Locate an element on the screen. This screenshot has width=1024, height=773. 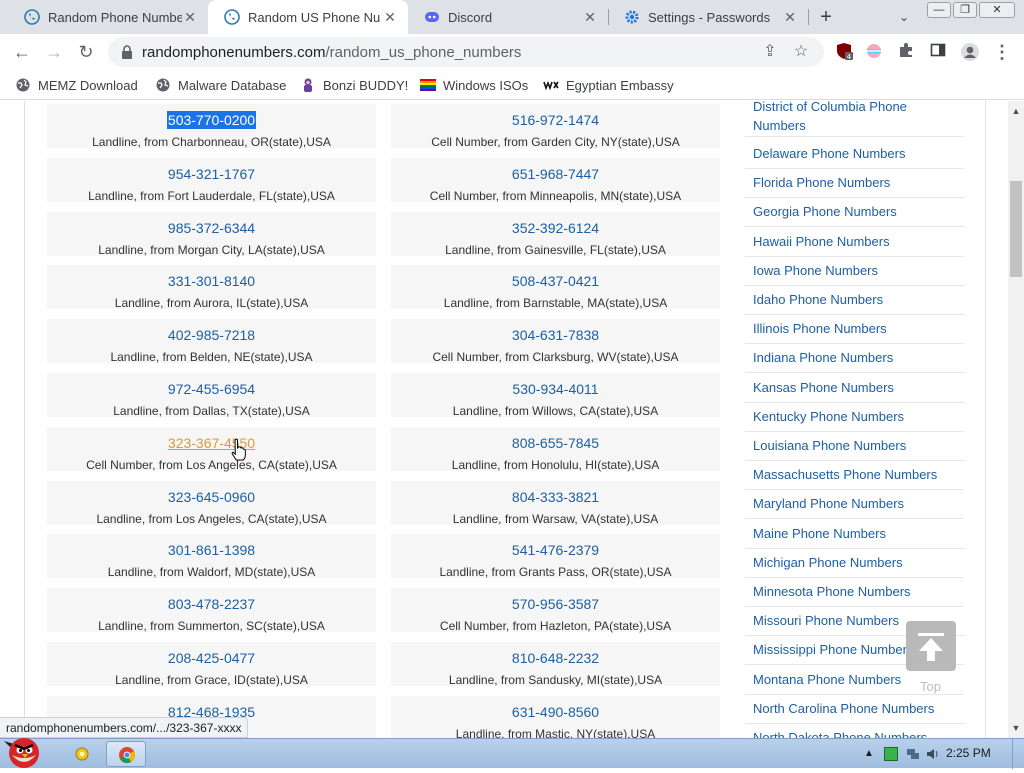
phone-number-link: 541-476-2379 is located at coordinates (555, 550).